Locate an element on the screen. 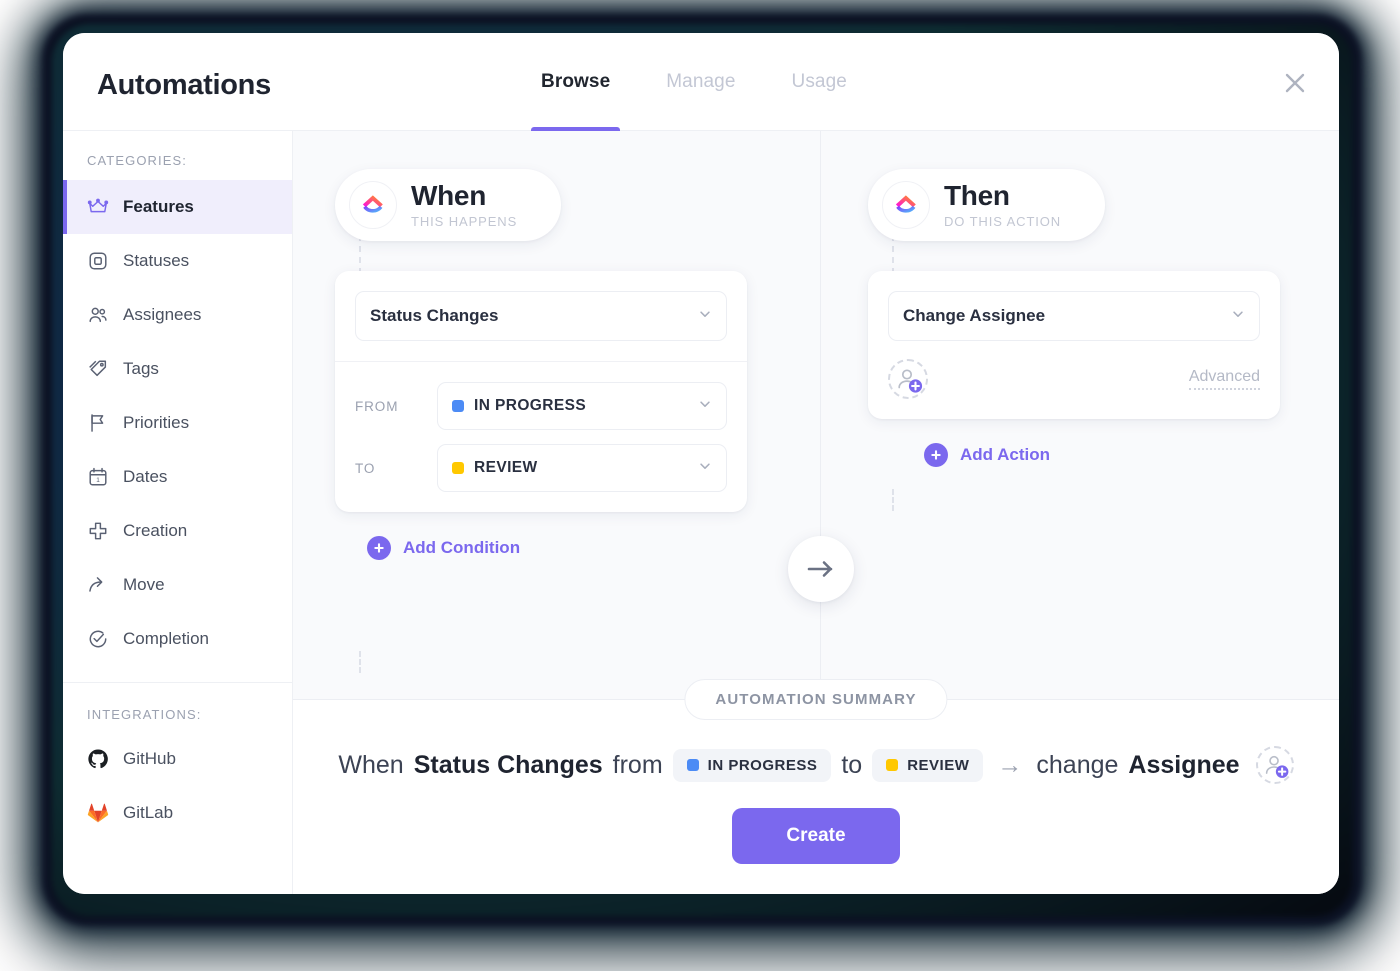  arrow-move-icon is located at coordinates (98, 585).